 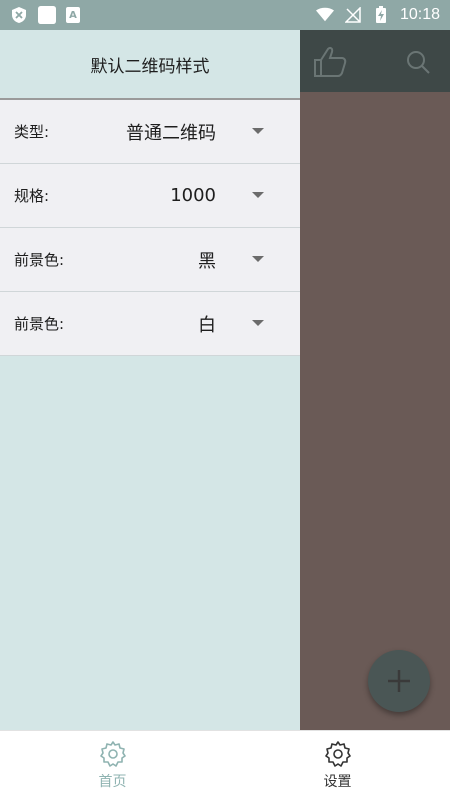 I want to click on search-icon, so click(x=418, y=62).